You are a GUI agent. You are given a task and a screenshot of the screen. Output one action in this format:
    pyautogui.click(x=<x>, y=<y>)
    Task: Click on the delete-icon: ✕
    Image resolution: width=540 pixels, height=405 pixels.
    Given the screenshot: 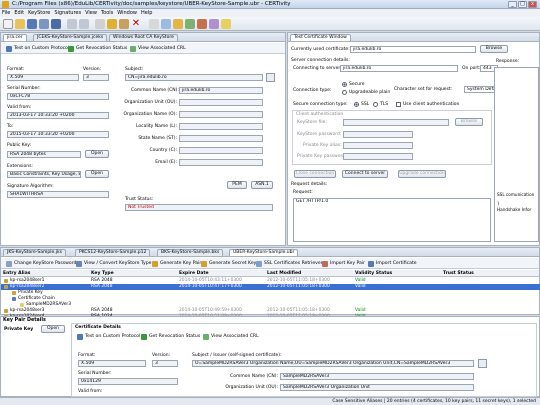 What is the action you would take?
    pyautogui.click(x=136, y=24)
    